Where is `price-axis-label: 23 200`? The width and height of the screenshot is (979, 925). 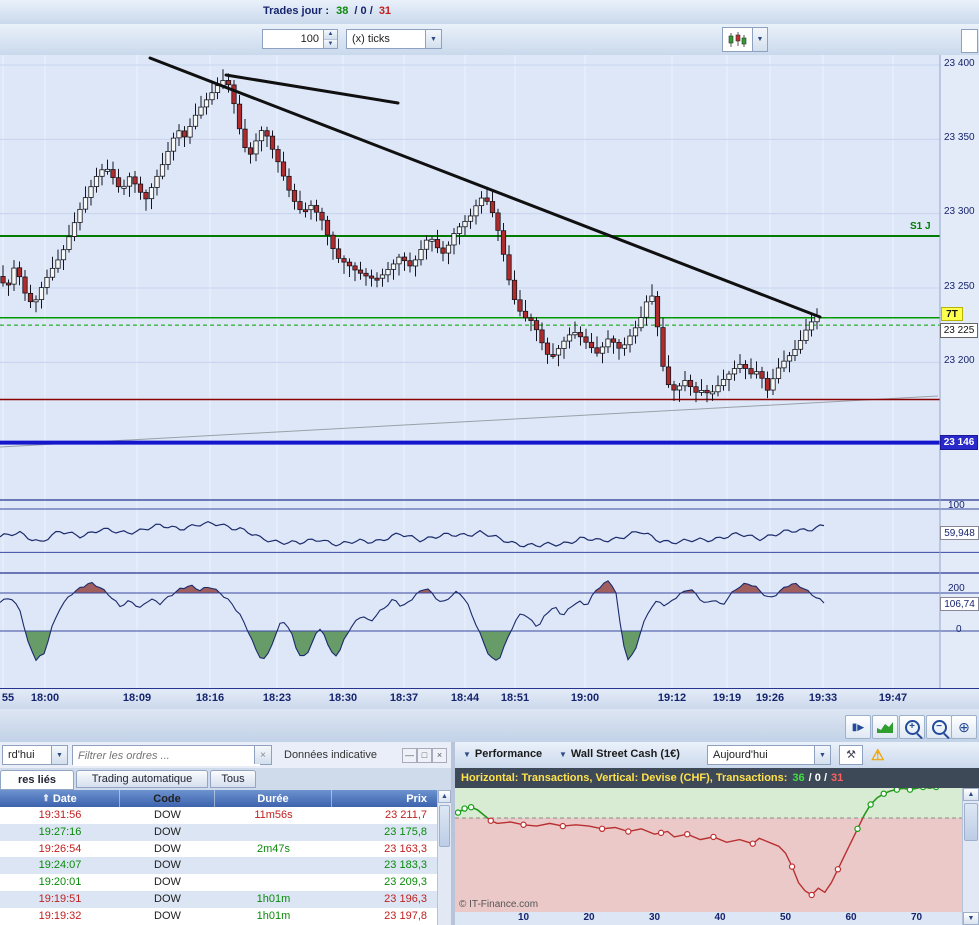 price-axis-label: 23 200 is located at coordinates (959, 360).